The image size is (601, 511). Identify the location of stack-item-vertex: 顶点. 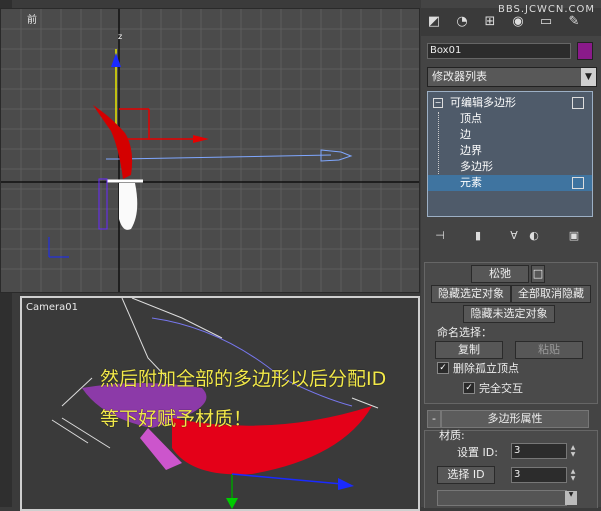
(510, 119).